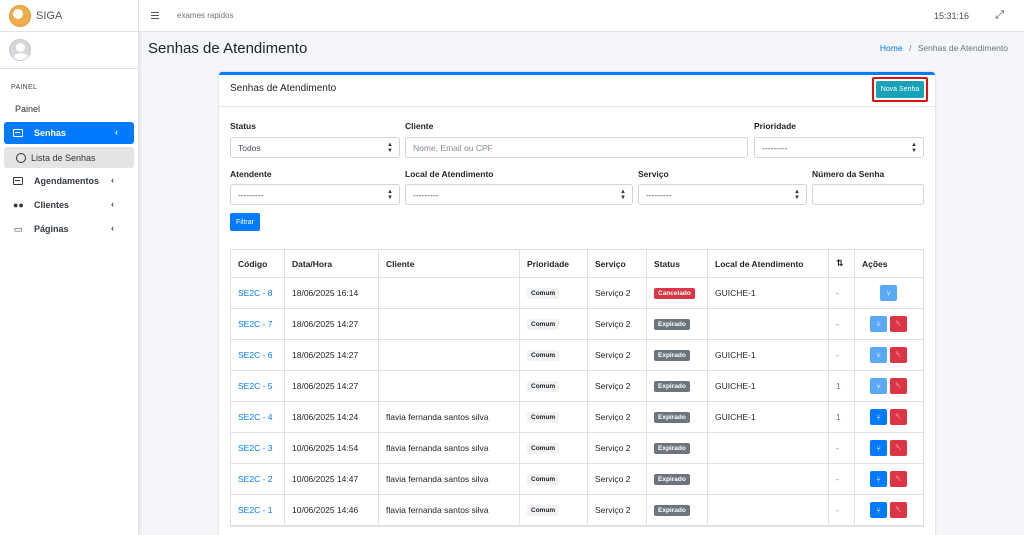 This screenshot has width=1024, height=535. What do you see at coordinates (69, 229) in the screenshot?
I see `sidebar-item-paginas: ▭ Páginas ‹` at bounding box center [69, 229].